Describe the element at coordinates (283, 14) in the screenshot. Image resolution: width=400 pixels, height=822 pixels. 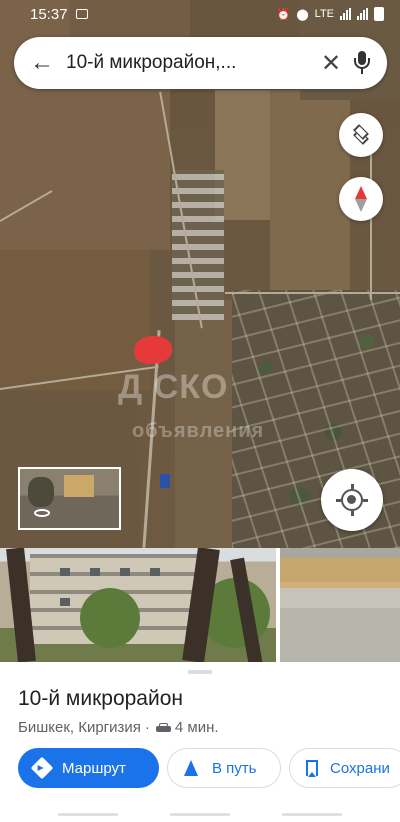
I see `alarm-icon: ⏰` at that location.